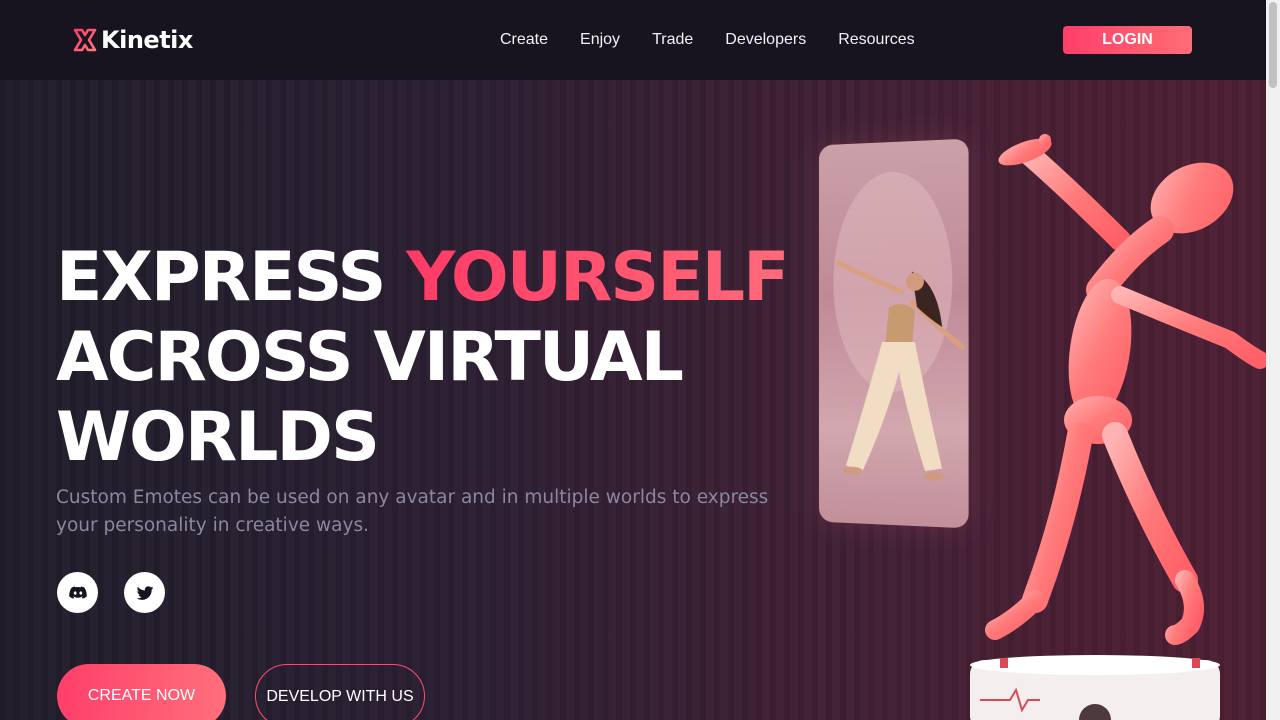  I want to click on nav-link-trade: Trade, so click(672, 40).